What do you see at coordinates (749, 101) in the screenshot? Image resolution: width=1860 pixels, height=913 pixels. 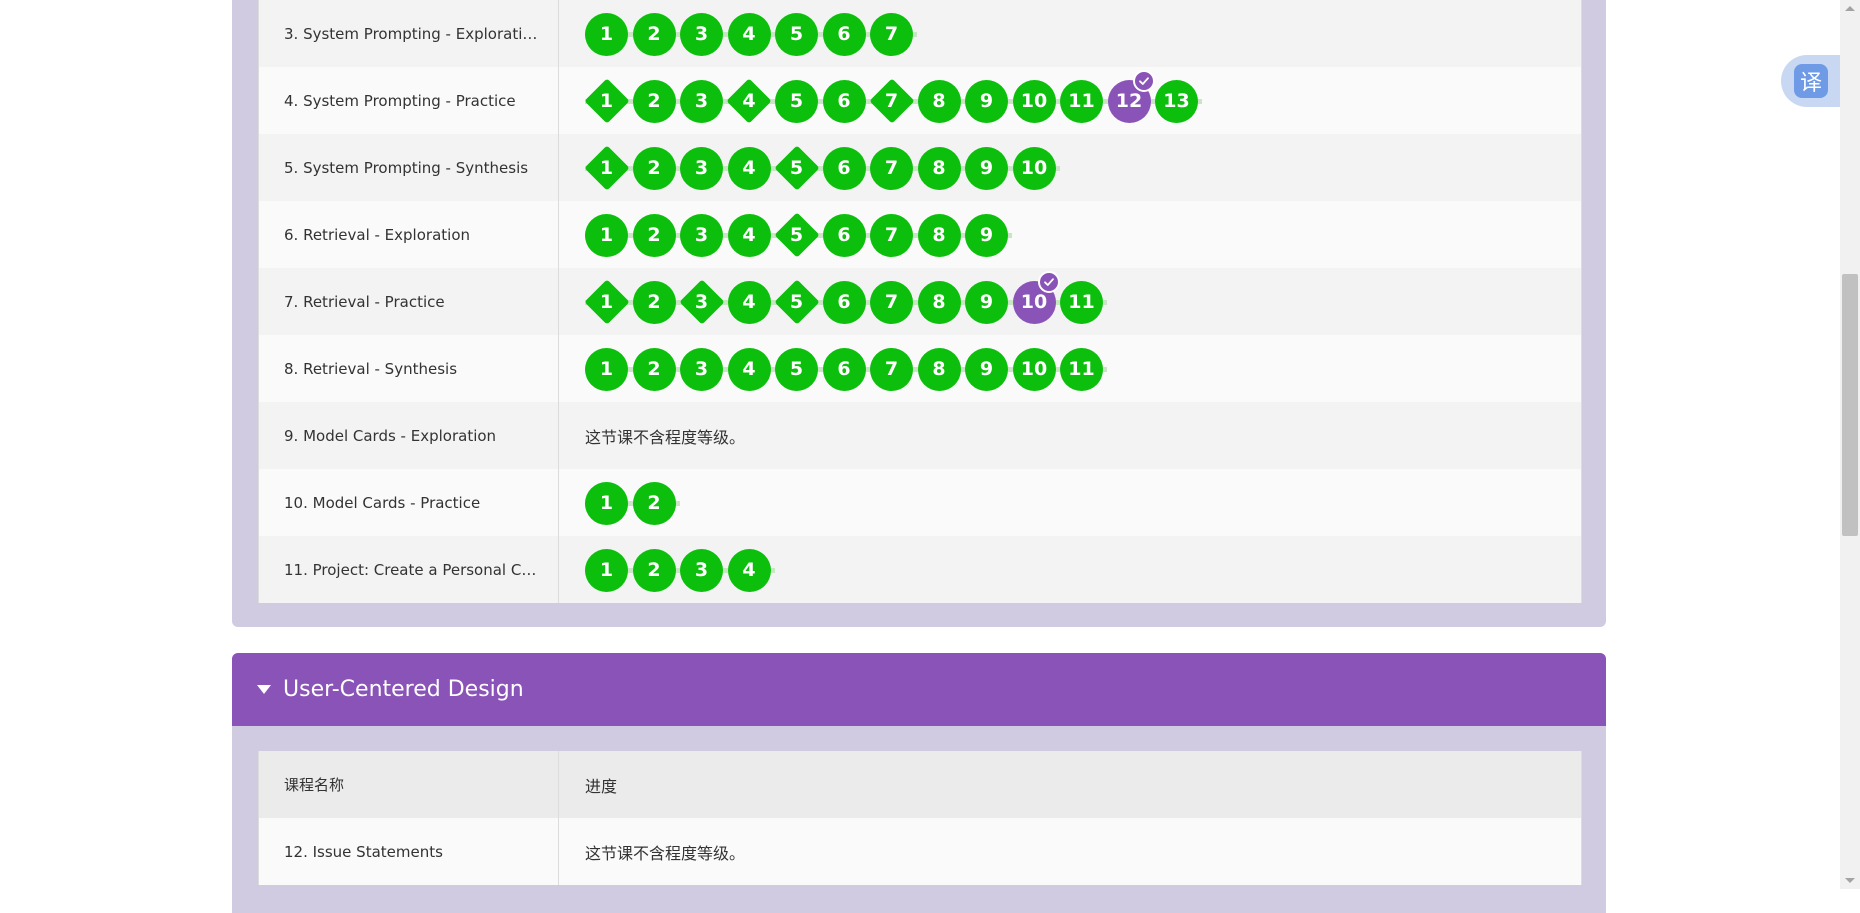 I see `level-bubble-diamond: 4` at bounding box center [749, 101].